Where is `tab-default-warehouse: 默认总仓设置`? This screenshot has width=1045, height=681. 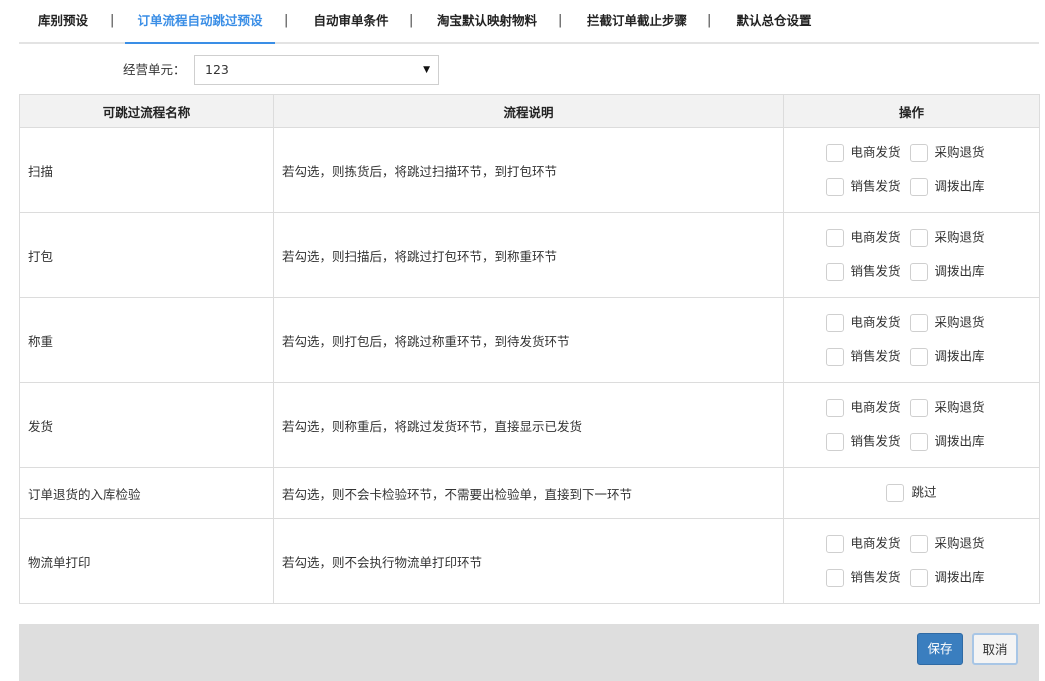 tab-default-warehouse: 默认总仓设置 is located at coordinates (774, 22).